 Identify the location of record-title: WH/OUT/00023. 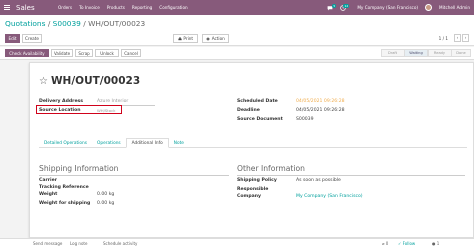
(95, 81).